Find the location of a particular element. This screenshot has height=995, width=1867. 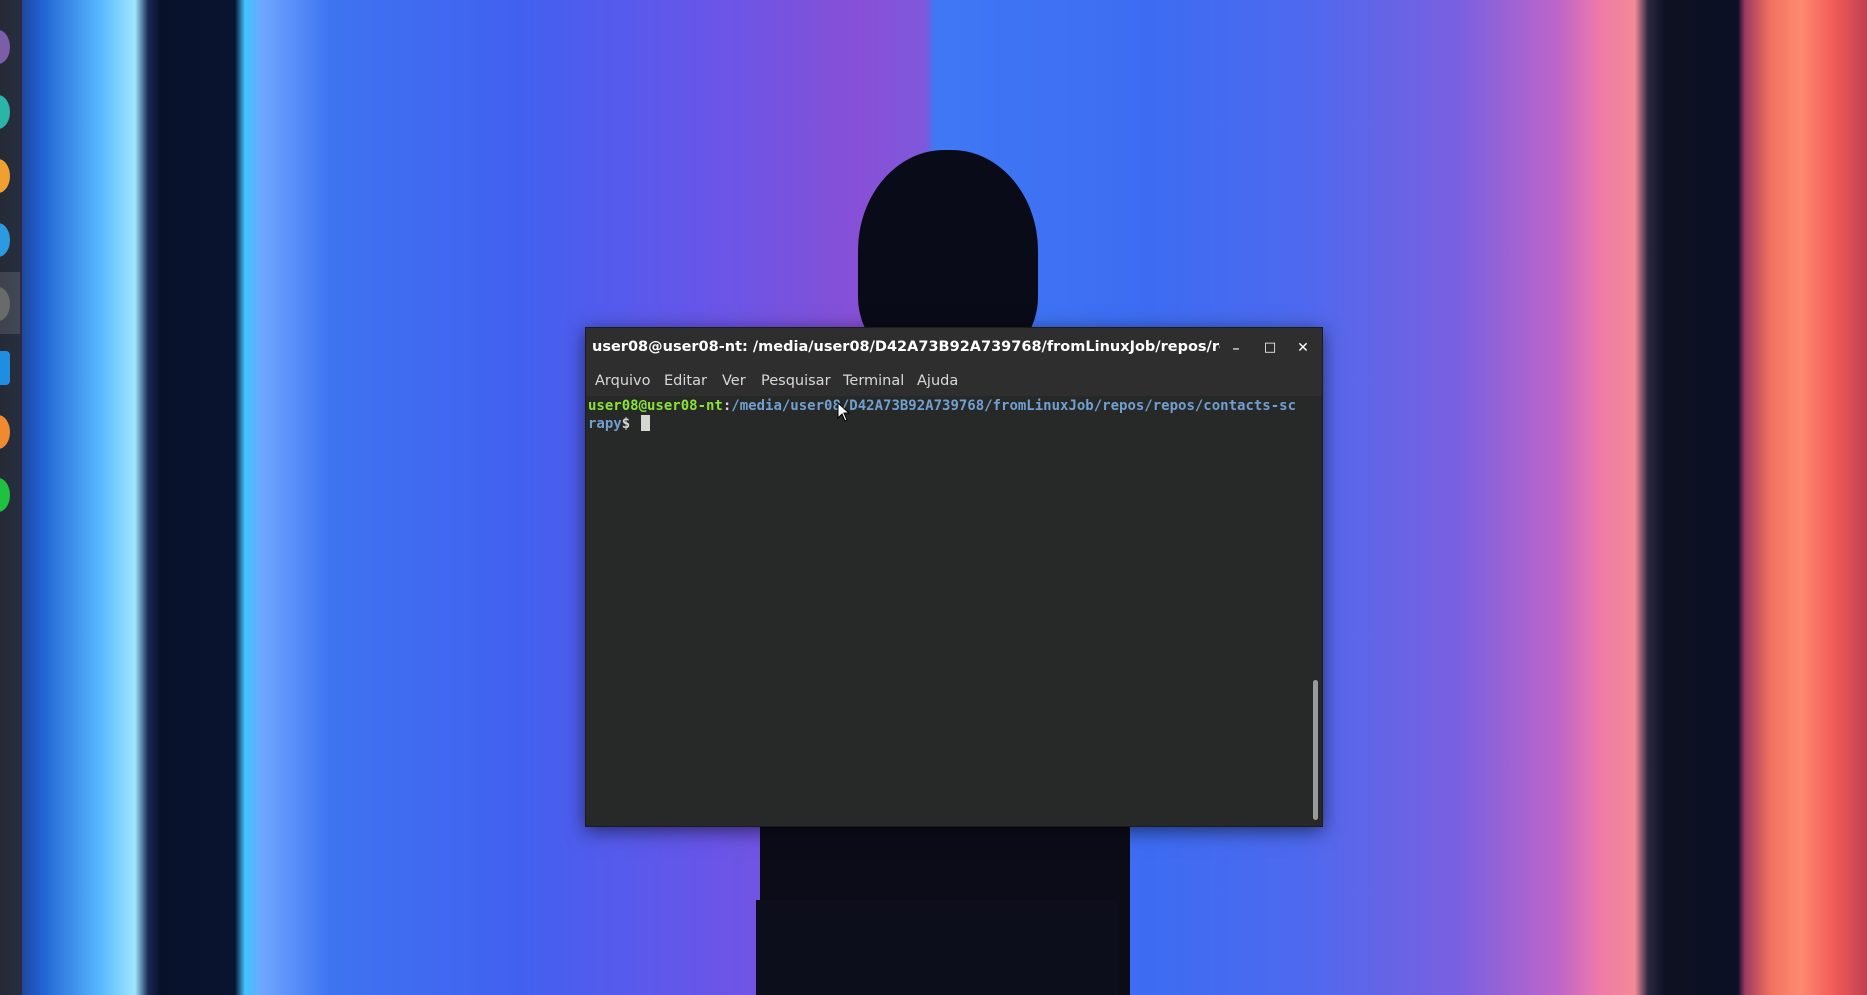

menu-ajuda: Ajuda is located at coordinates (937, 381).